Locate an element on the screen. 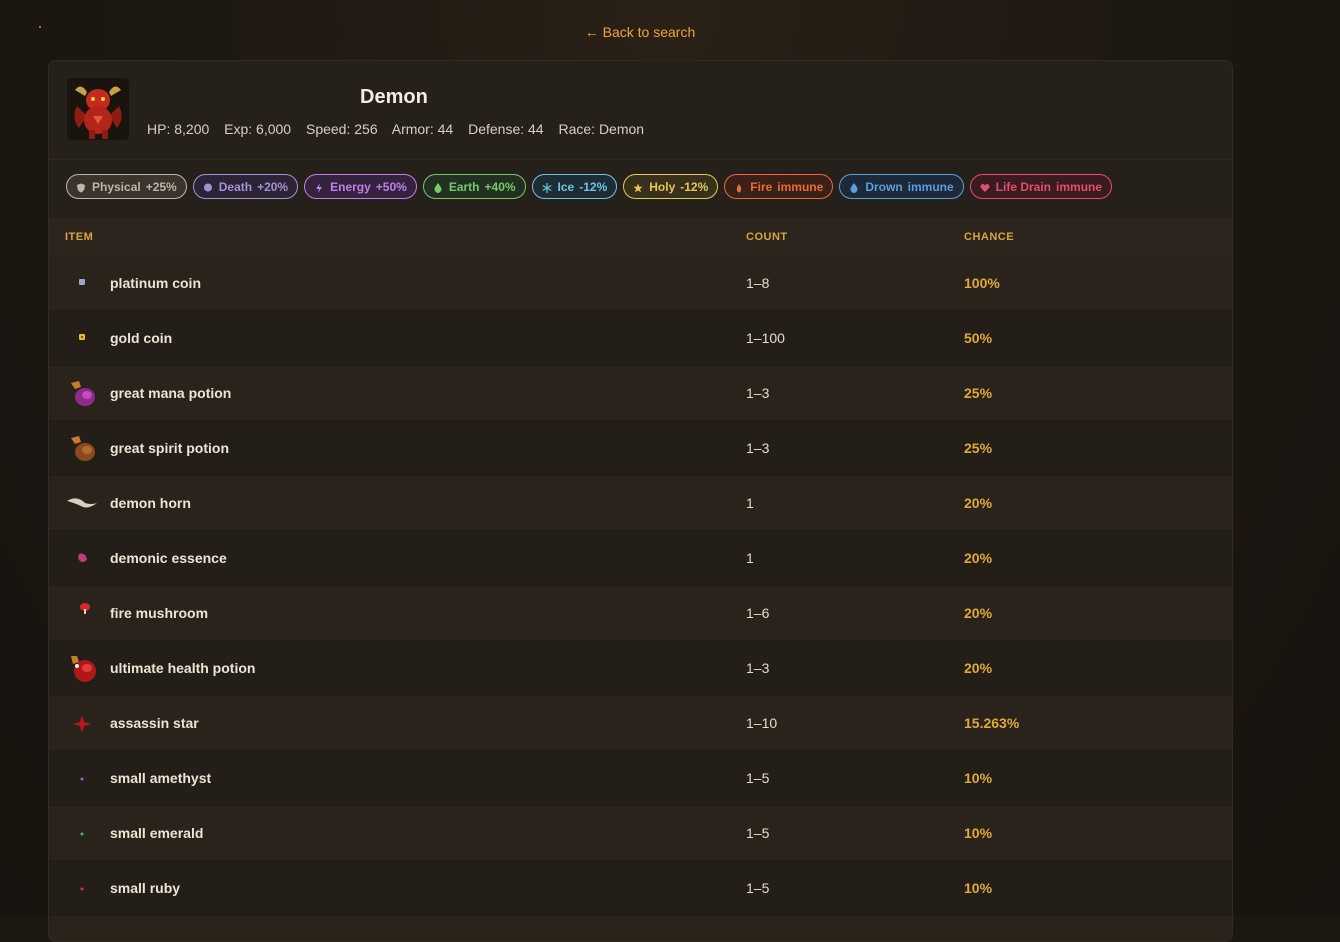  amethyst-icon is located at coordinates (82, 778).